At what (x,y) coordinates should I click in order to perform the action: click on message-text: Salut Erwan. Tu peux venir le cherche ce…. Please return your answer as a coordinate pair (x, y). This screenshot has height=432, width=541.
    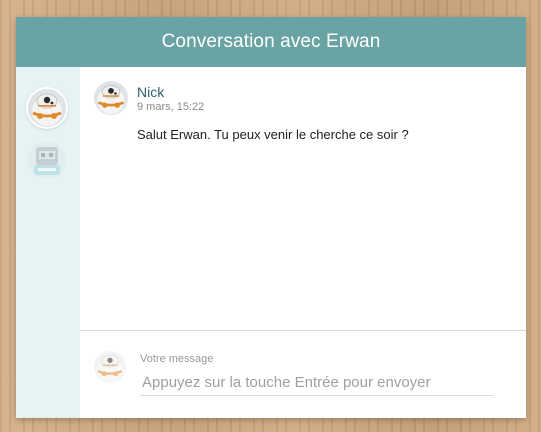
    Looking at the image, I should click on (273, 134).